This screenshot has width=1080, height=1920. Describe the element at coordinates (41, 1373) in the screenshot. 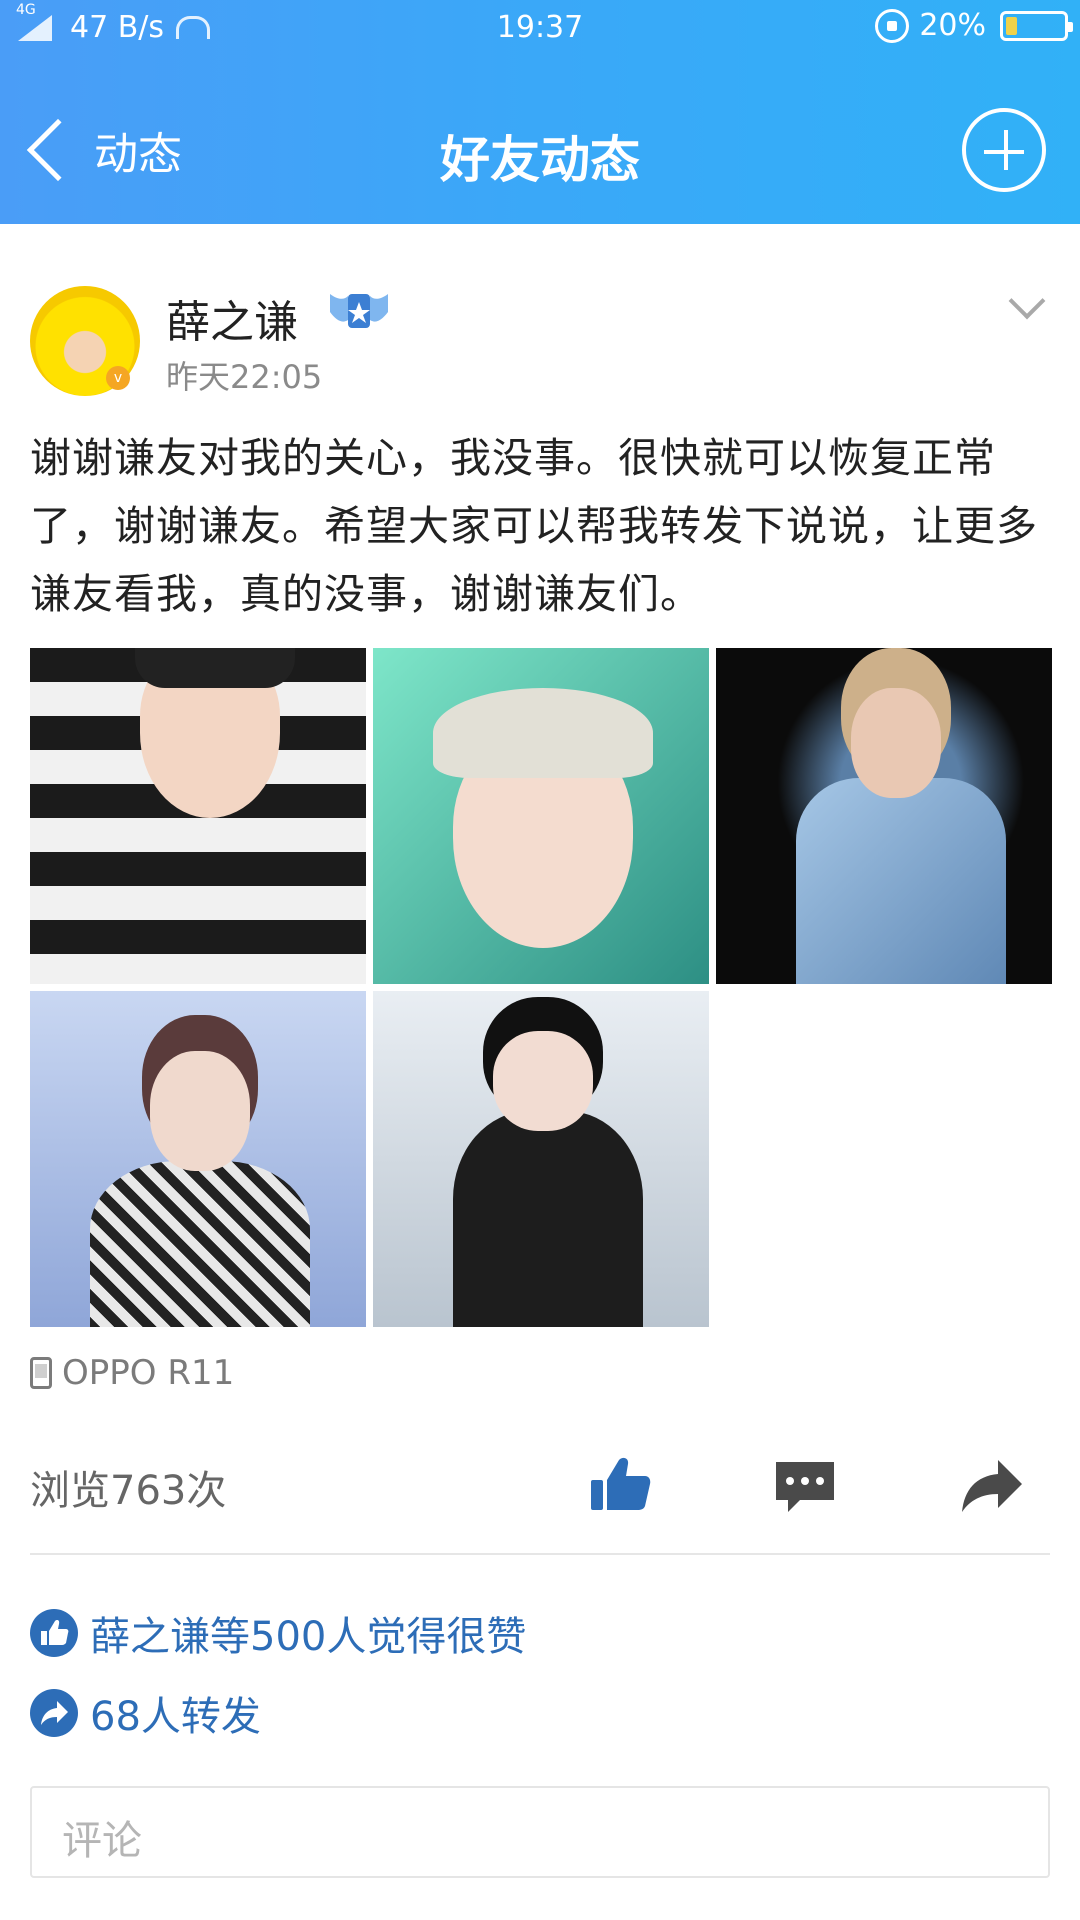

I see `phone-icon` at that location.